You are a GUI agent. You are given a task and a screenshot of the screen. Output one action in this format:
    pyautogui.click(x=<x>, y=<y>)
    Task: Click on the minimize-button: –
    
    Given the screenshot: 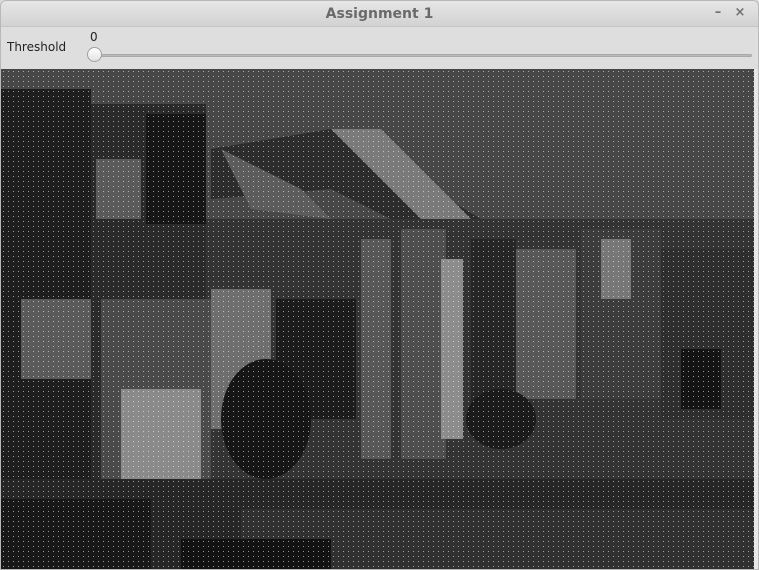 What is the action you would take?
    pyautogui.click(x=718, y=13)
    